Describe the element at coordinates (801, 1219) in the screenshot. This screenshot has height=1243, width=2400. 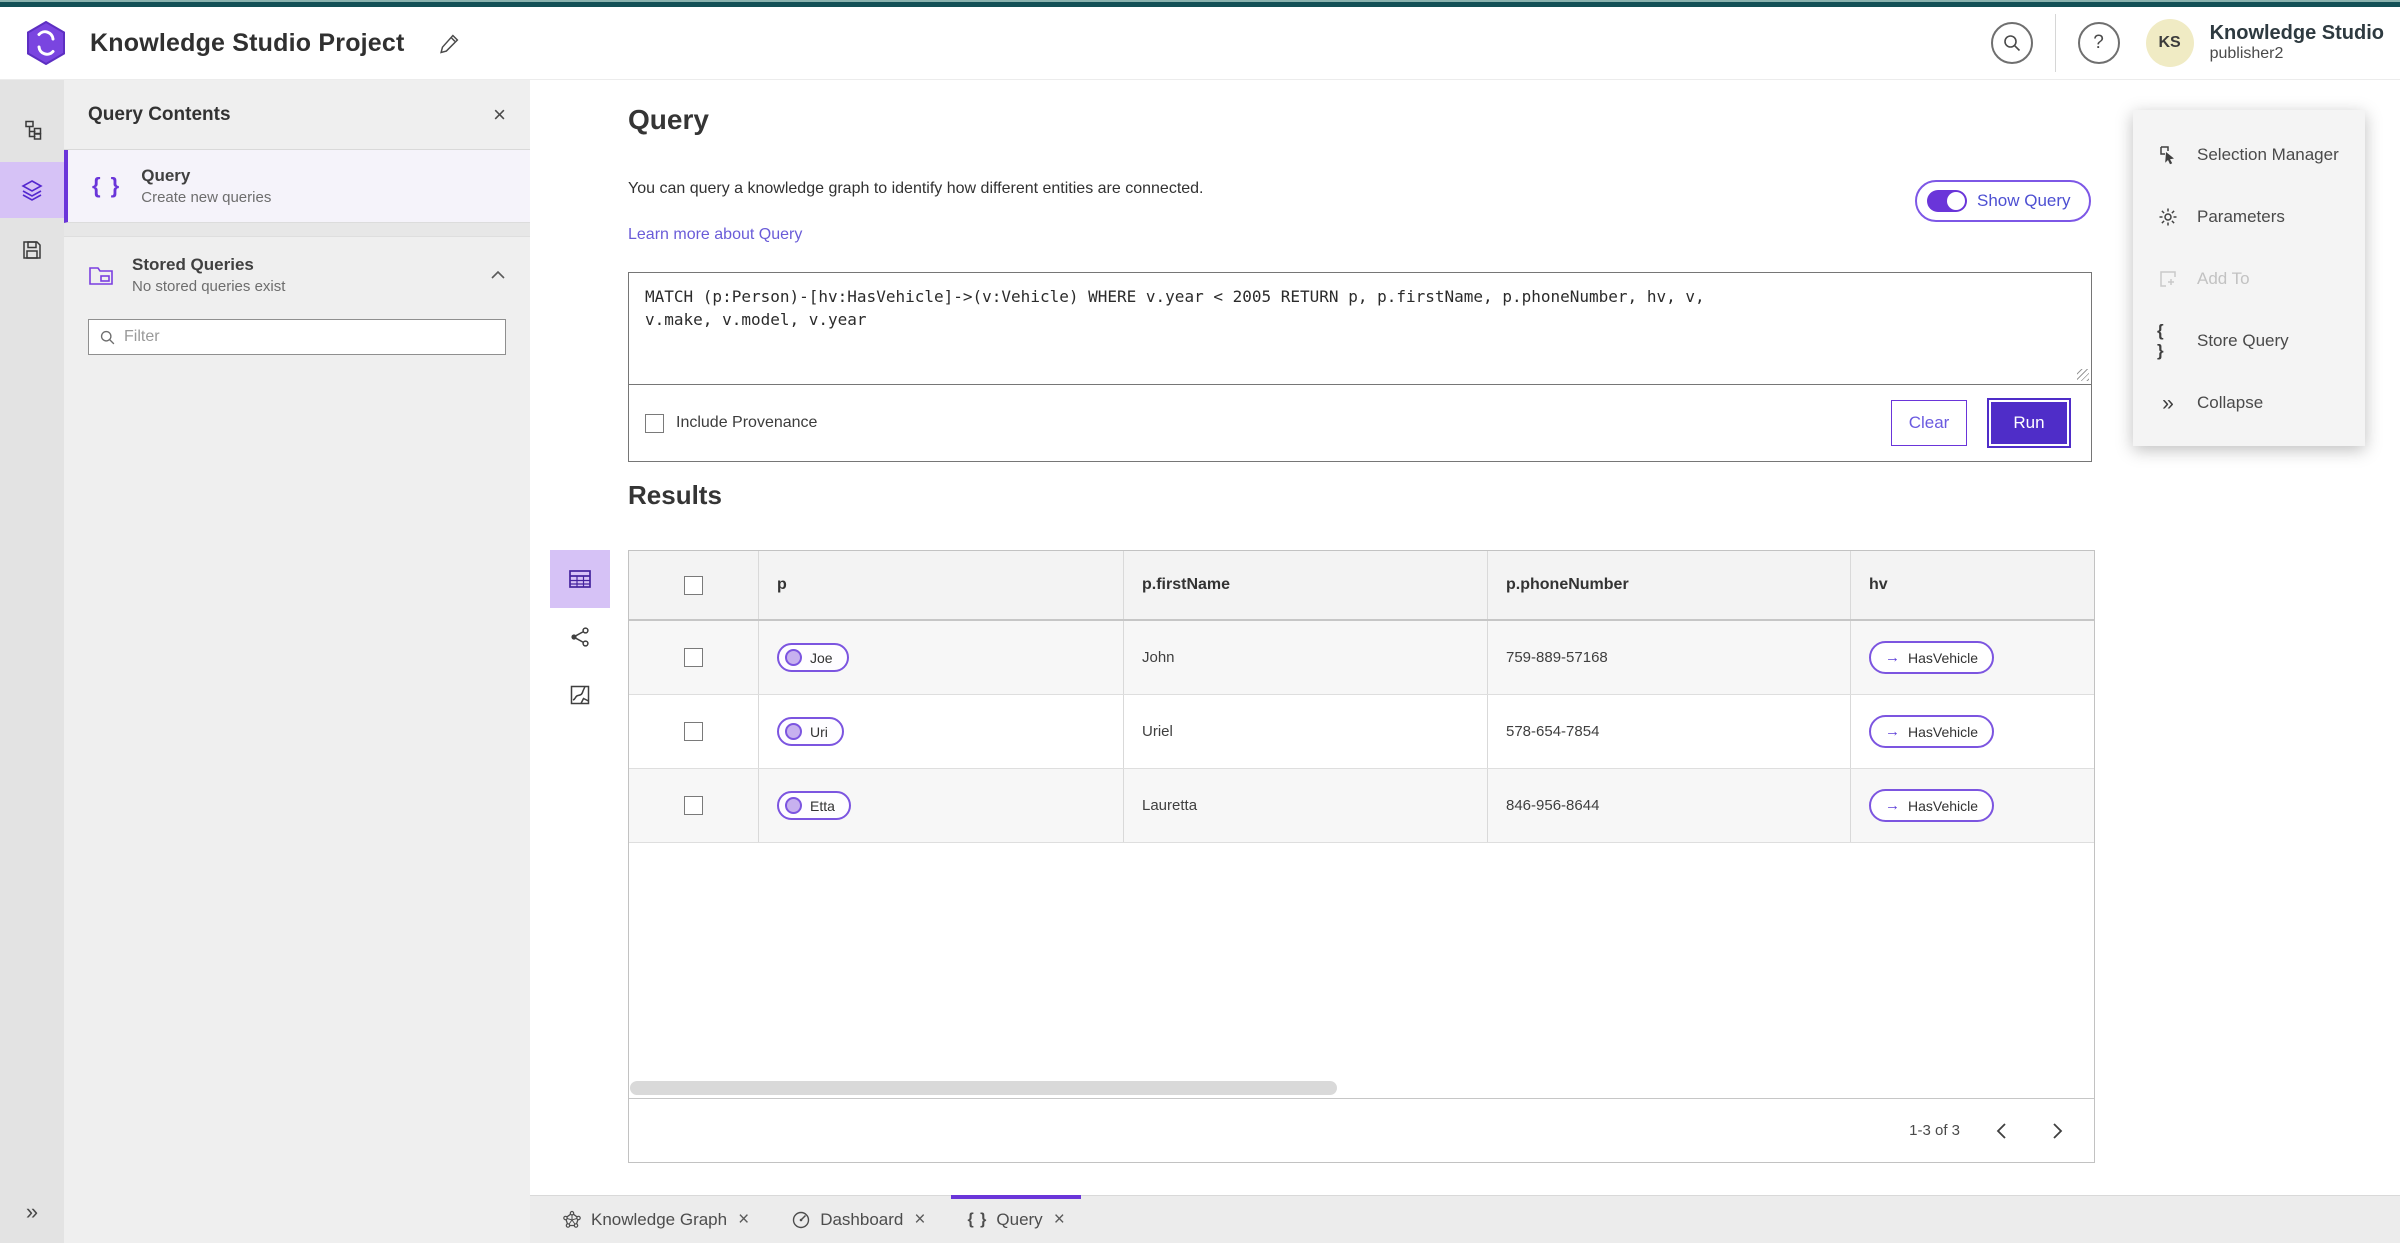
I see `dashboard-gauge-icon` at that location.